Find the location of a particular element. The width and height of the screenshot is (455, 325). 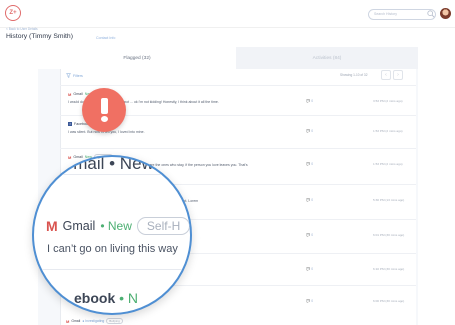

search-input: Search History is located at coordinates (402, 14).